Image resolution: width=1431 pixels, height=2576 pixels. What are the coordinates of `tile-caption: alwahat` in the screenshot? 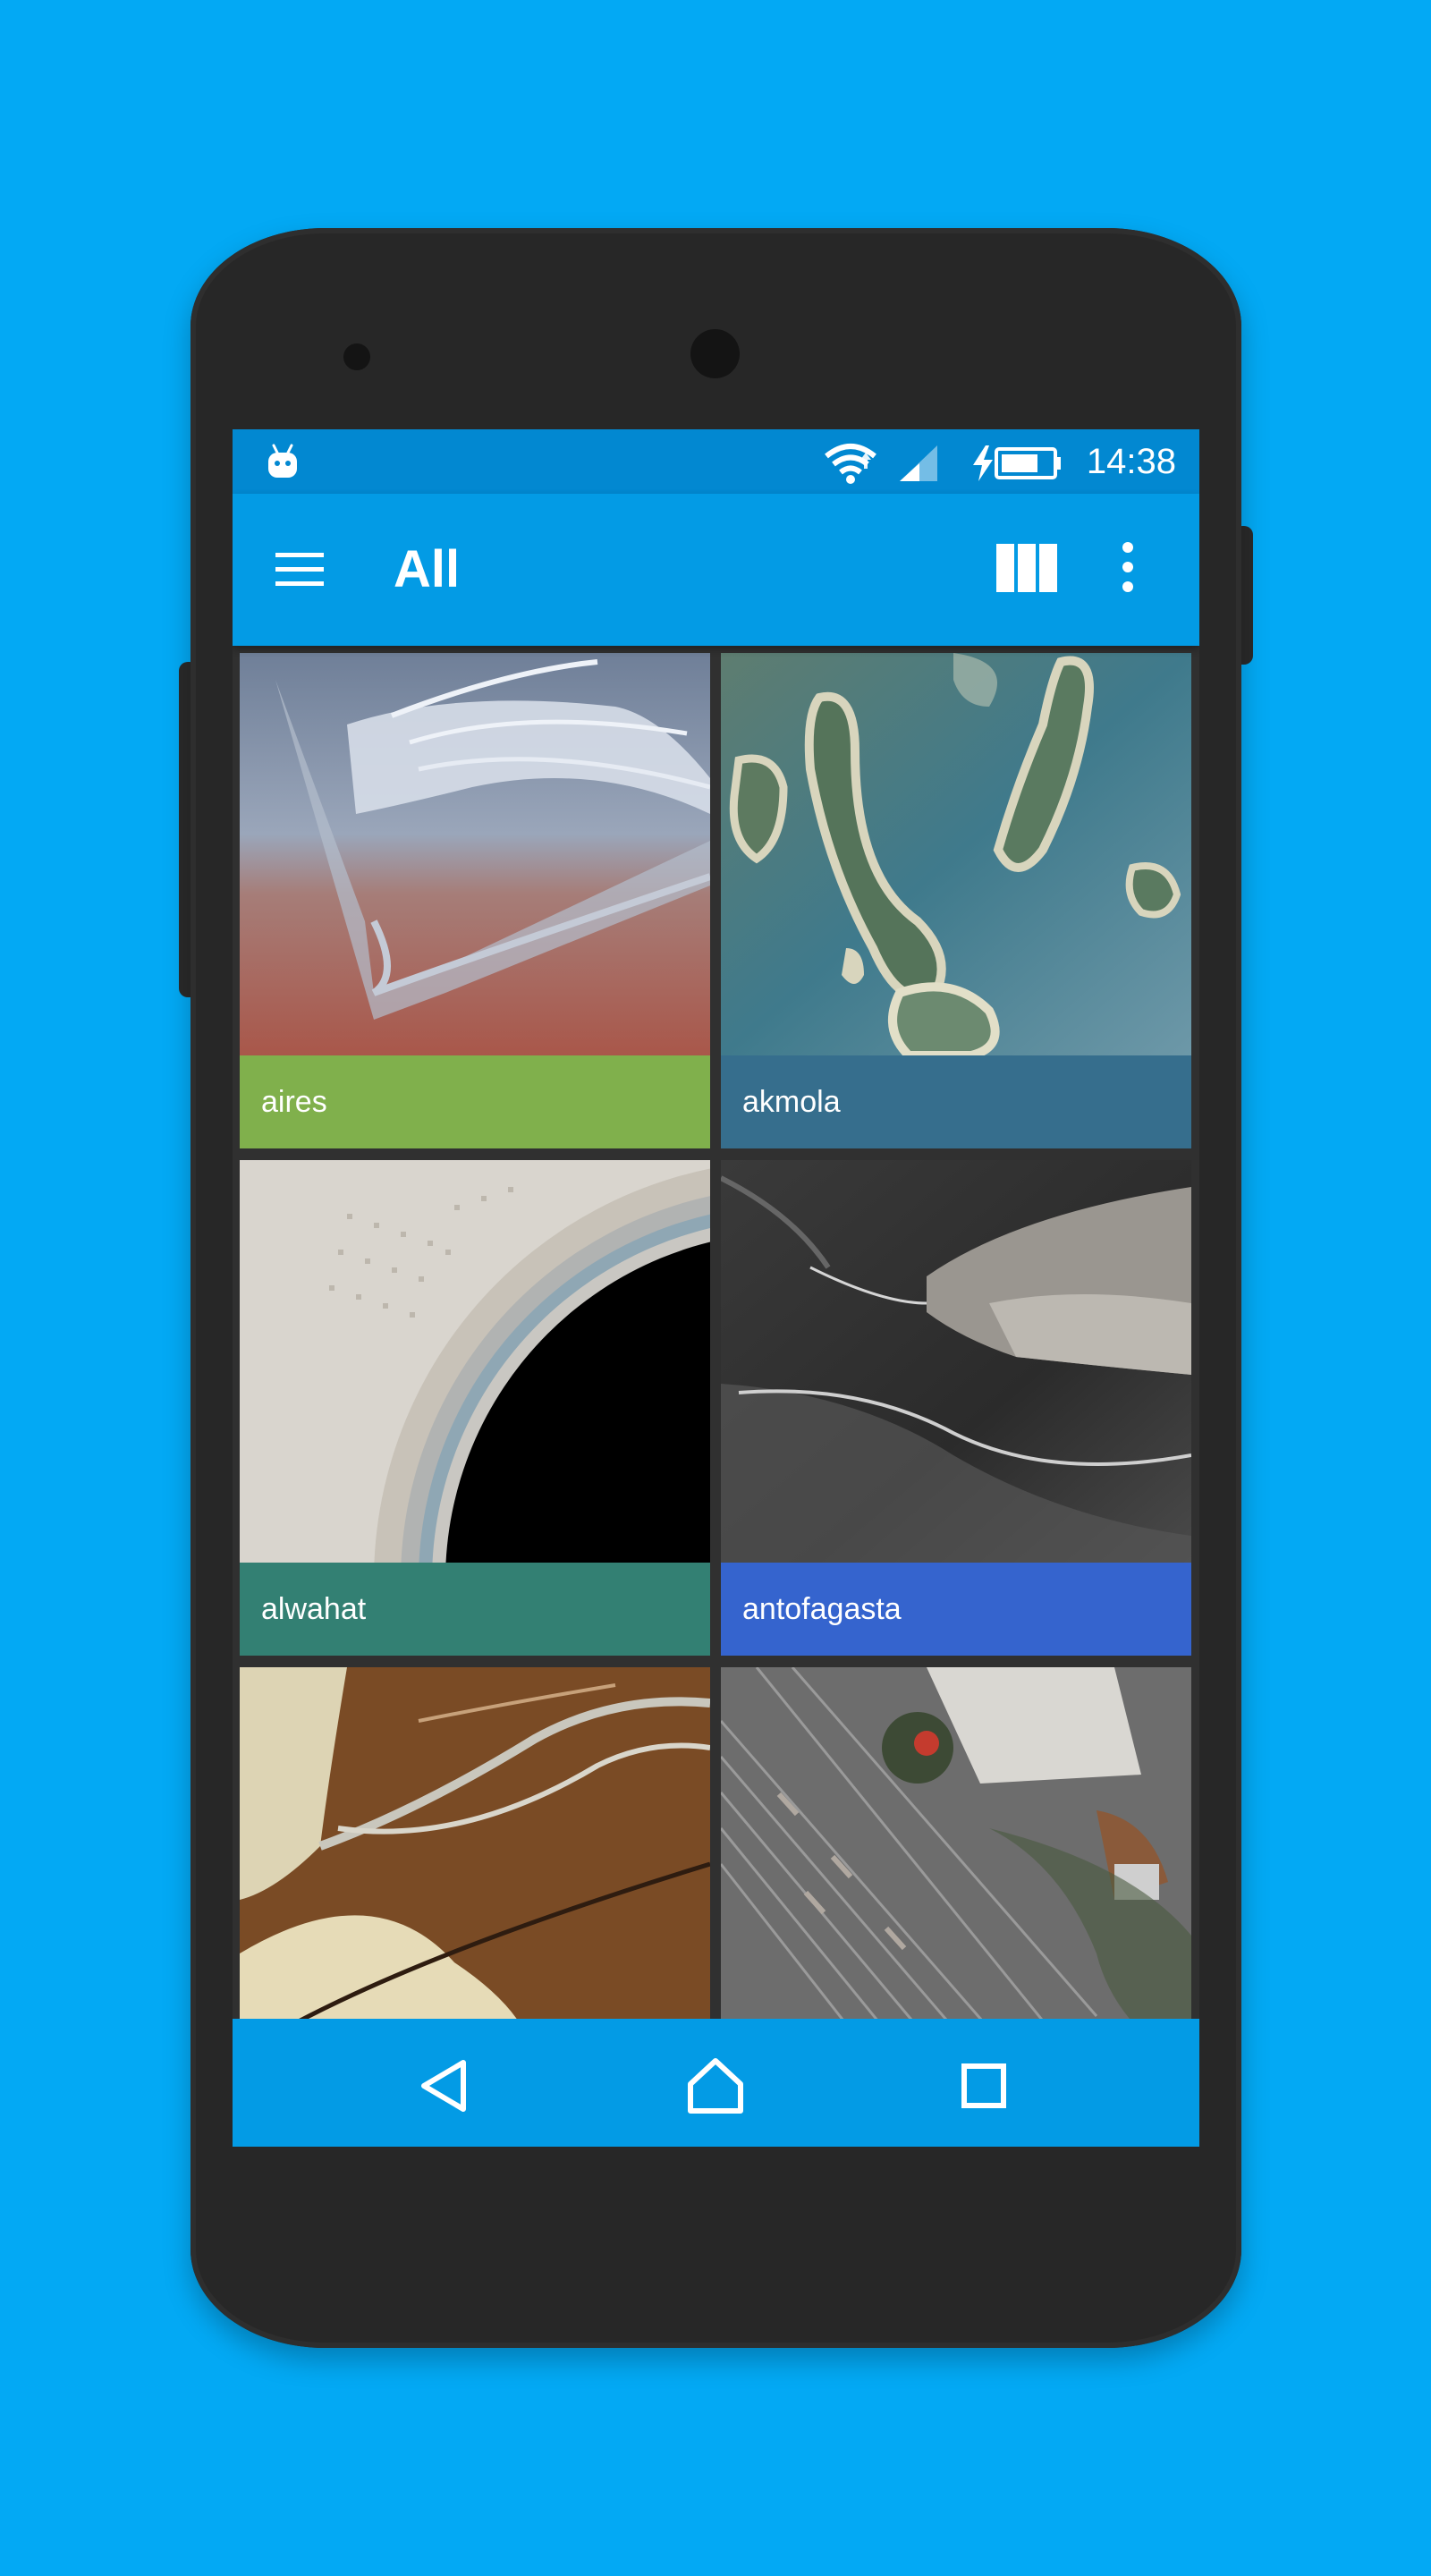 It's located at (475, 1609).